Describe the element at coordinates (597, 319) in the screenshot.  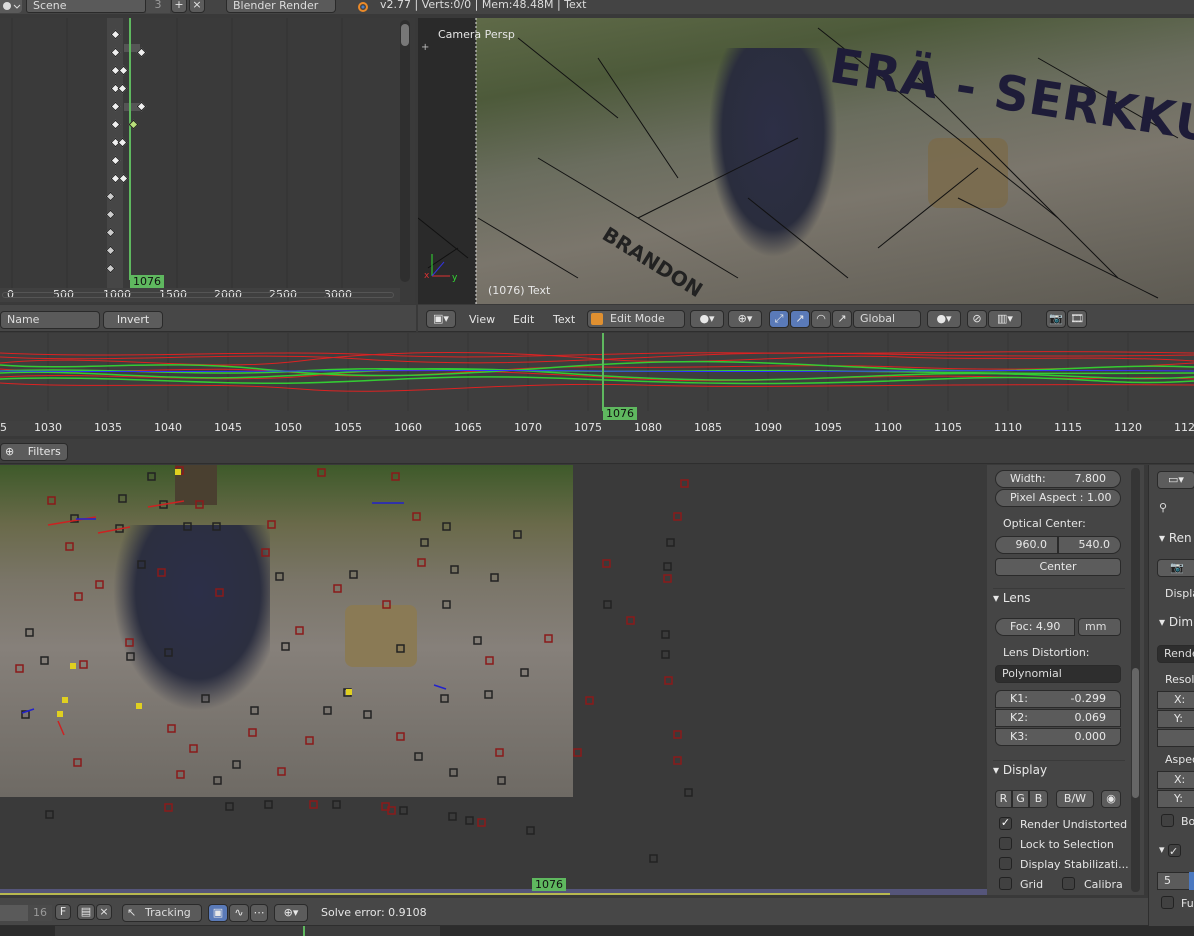
I see `edit-mode-icon` at that location.